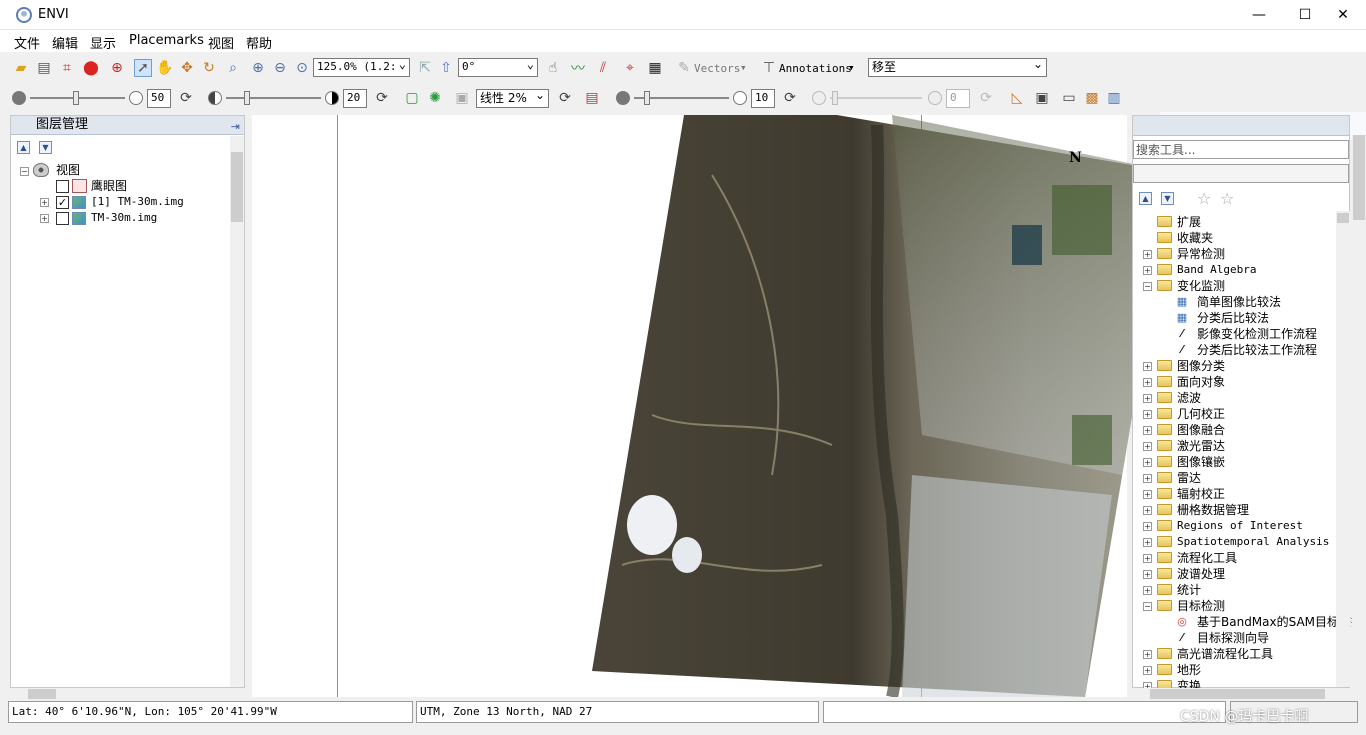 The width and height of the screenshot is (1366, 735). Describe the element at coordinates (117, 68) in the screenshot. I see `crosshair-icon: ⊕` at that location.